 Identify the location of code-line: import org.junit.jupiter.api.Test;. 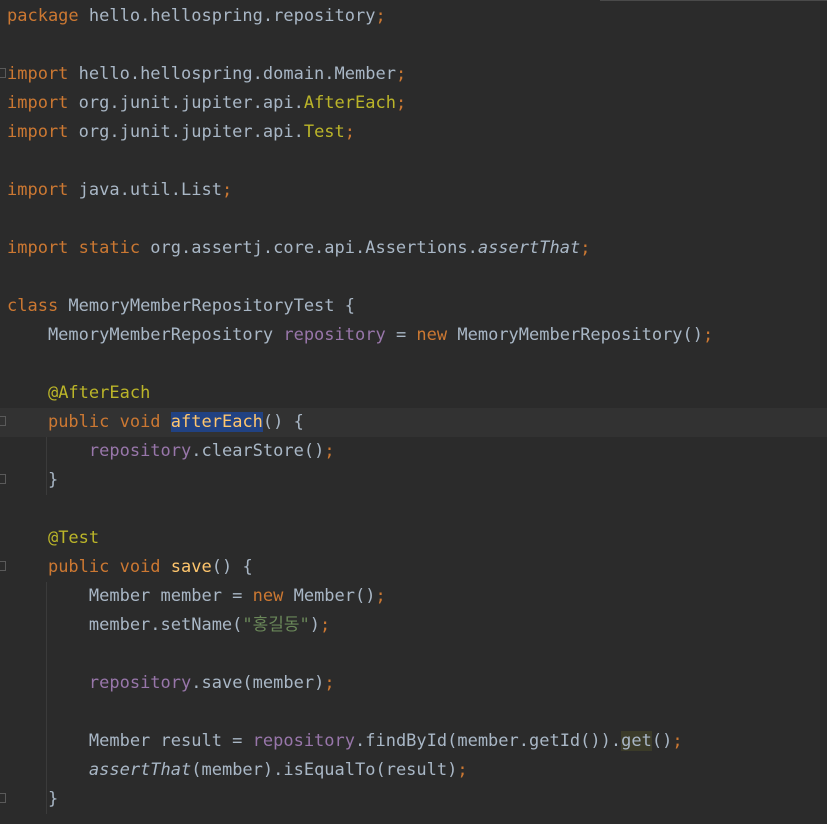
(413, 132).